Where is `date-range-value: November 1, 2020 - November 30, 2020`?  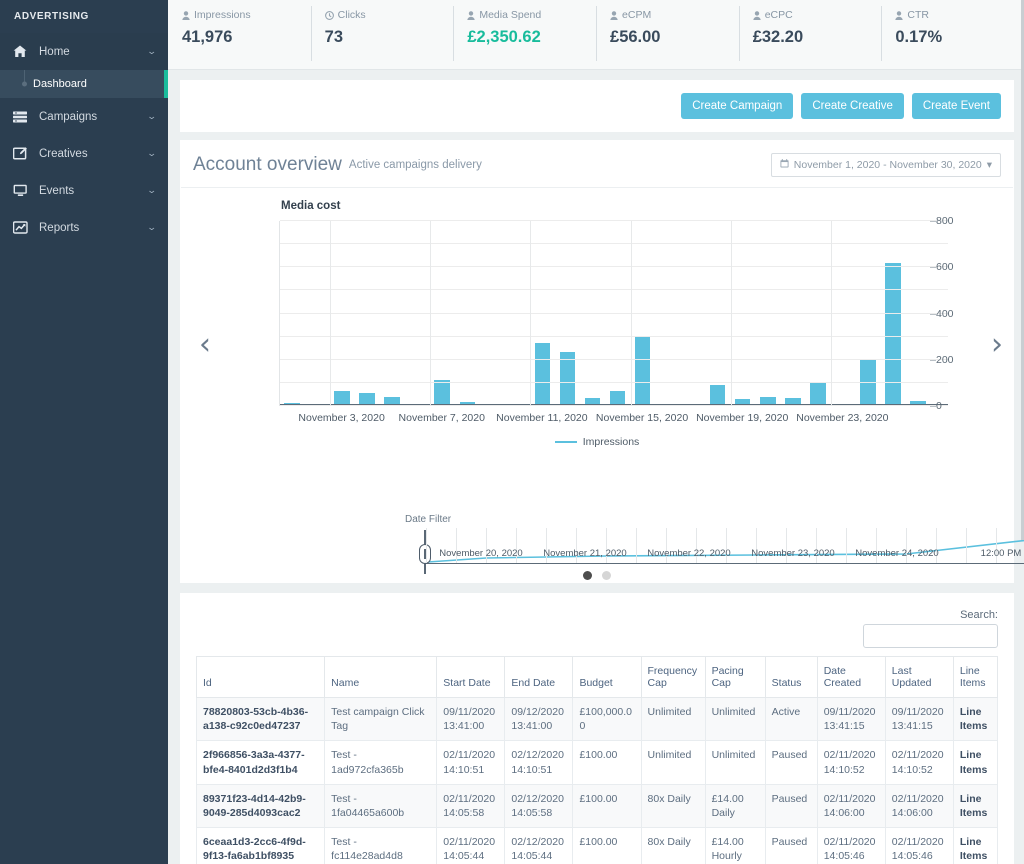
date-range-value: November 1, 2020 - November 30, 2020 is located at coordinates (887, 165).